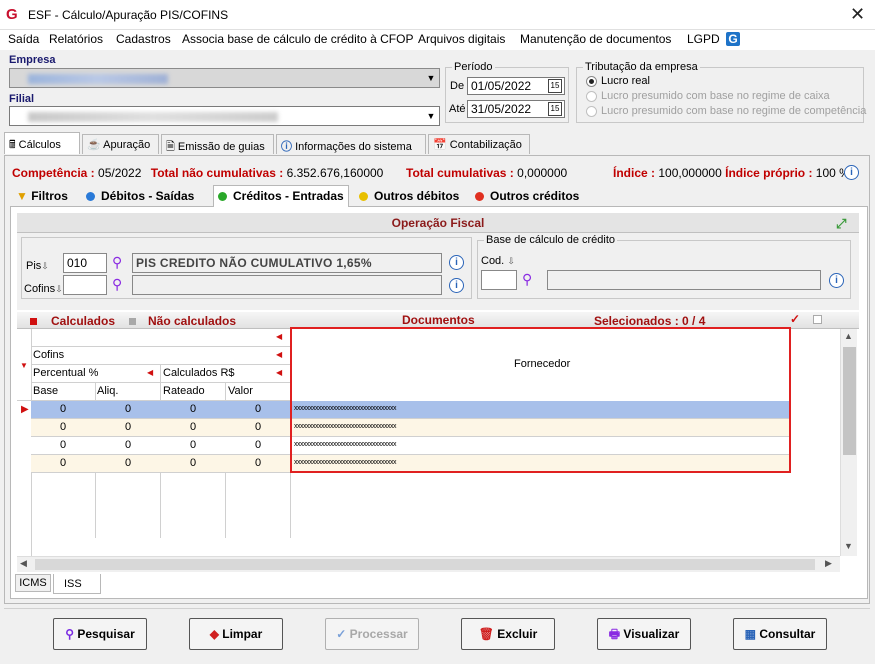  I want to click on empresa-select: ▼, so click(224, 78).